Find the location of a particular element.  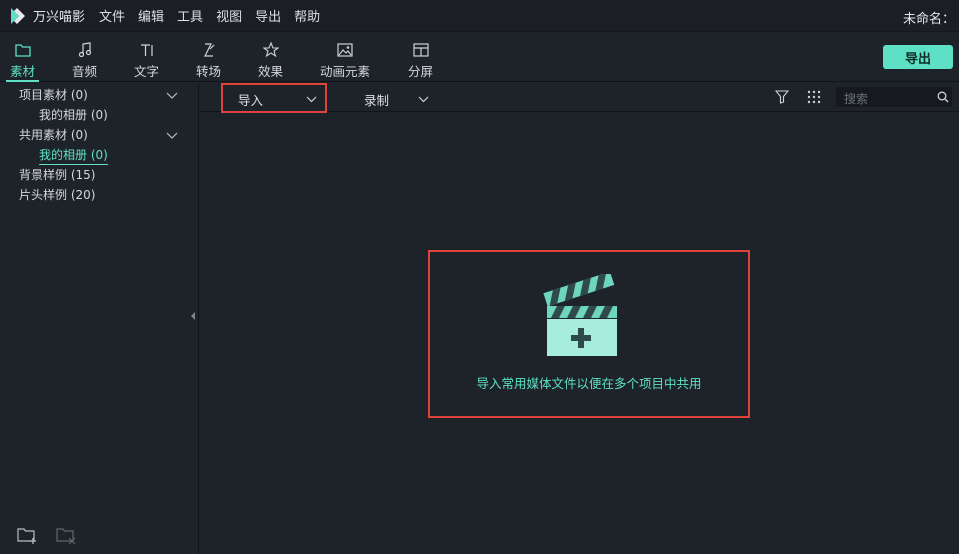

menu-edit: 编辑 is located at coordinates (151, 15).